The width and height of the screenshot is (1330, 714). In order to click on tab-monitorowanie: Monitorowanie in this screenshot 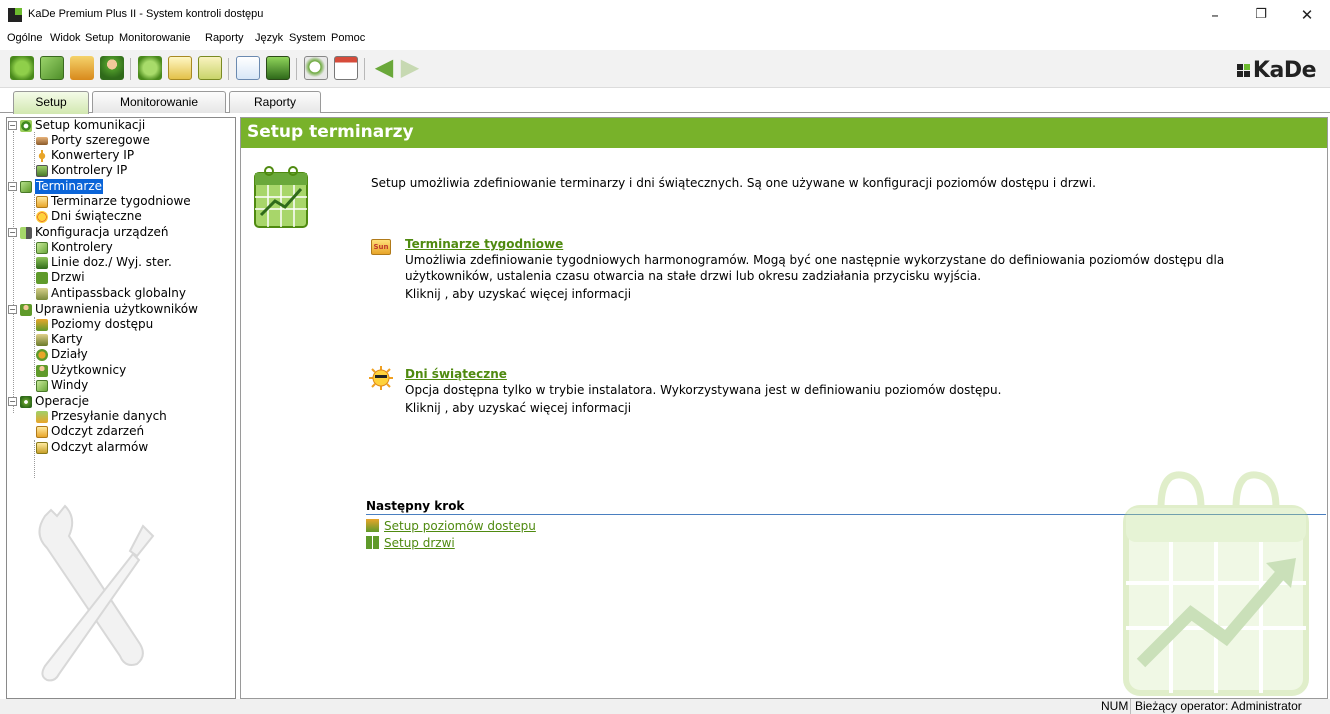, I will do `click(159, 102)`.